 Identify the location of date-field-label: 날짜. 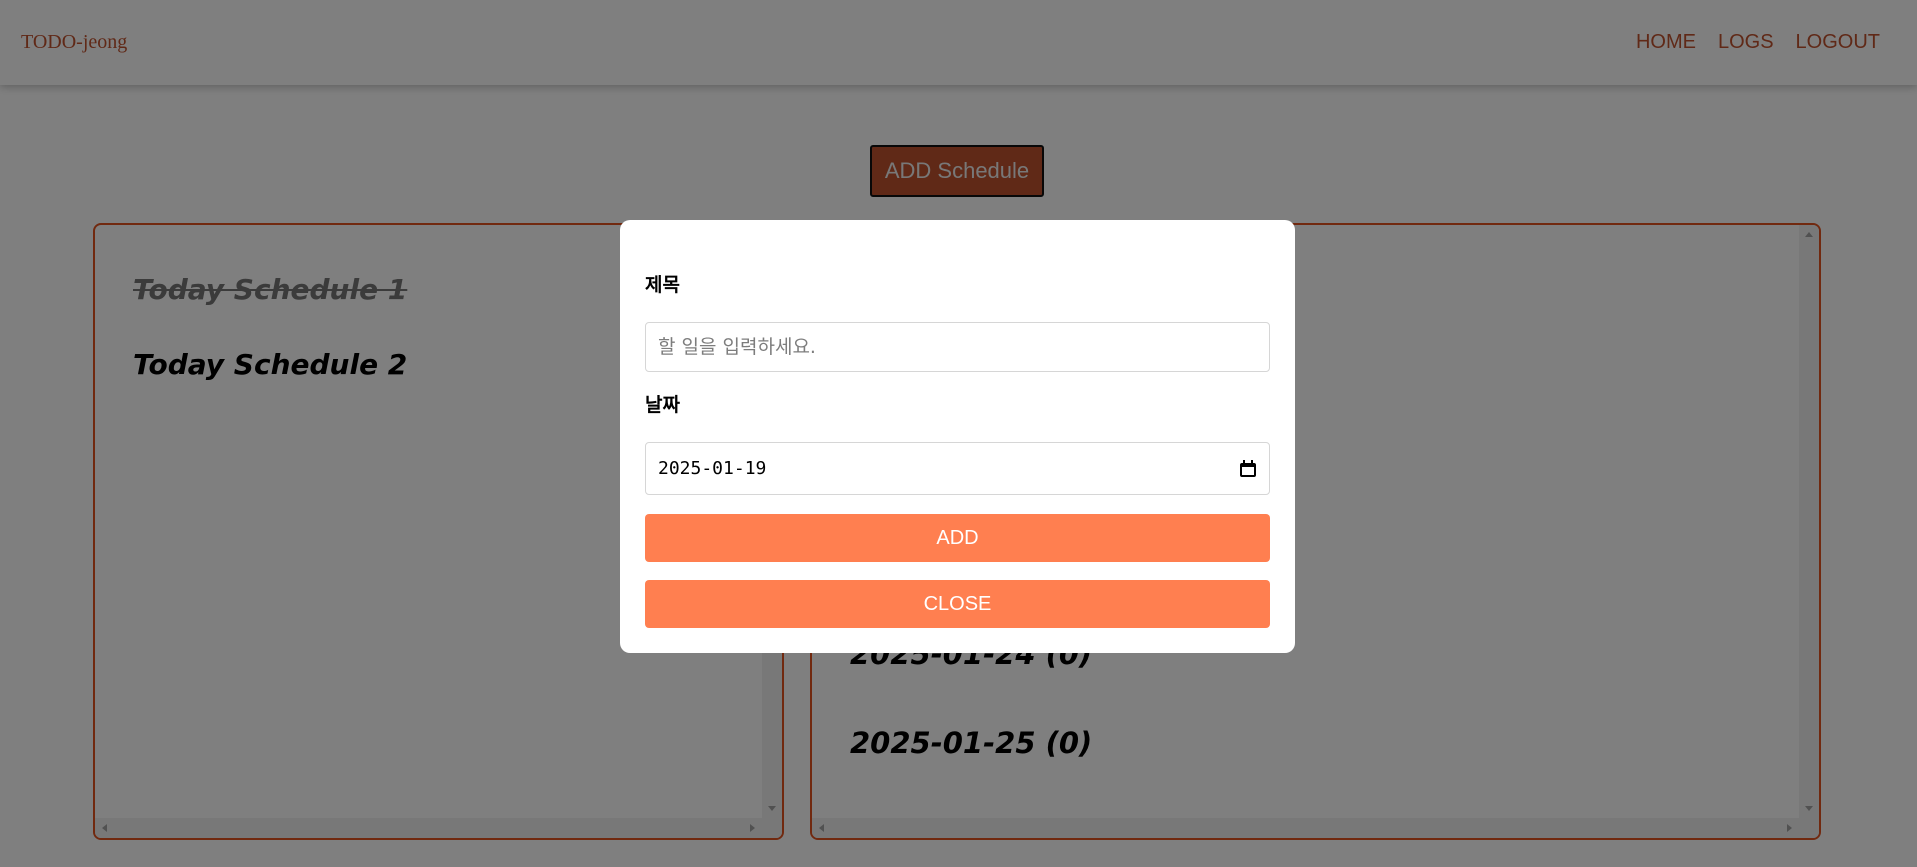
(662, 405).